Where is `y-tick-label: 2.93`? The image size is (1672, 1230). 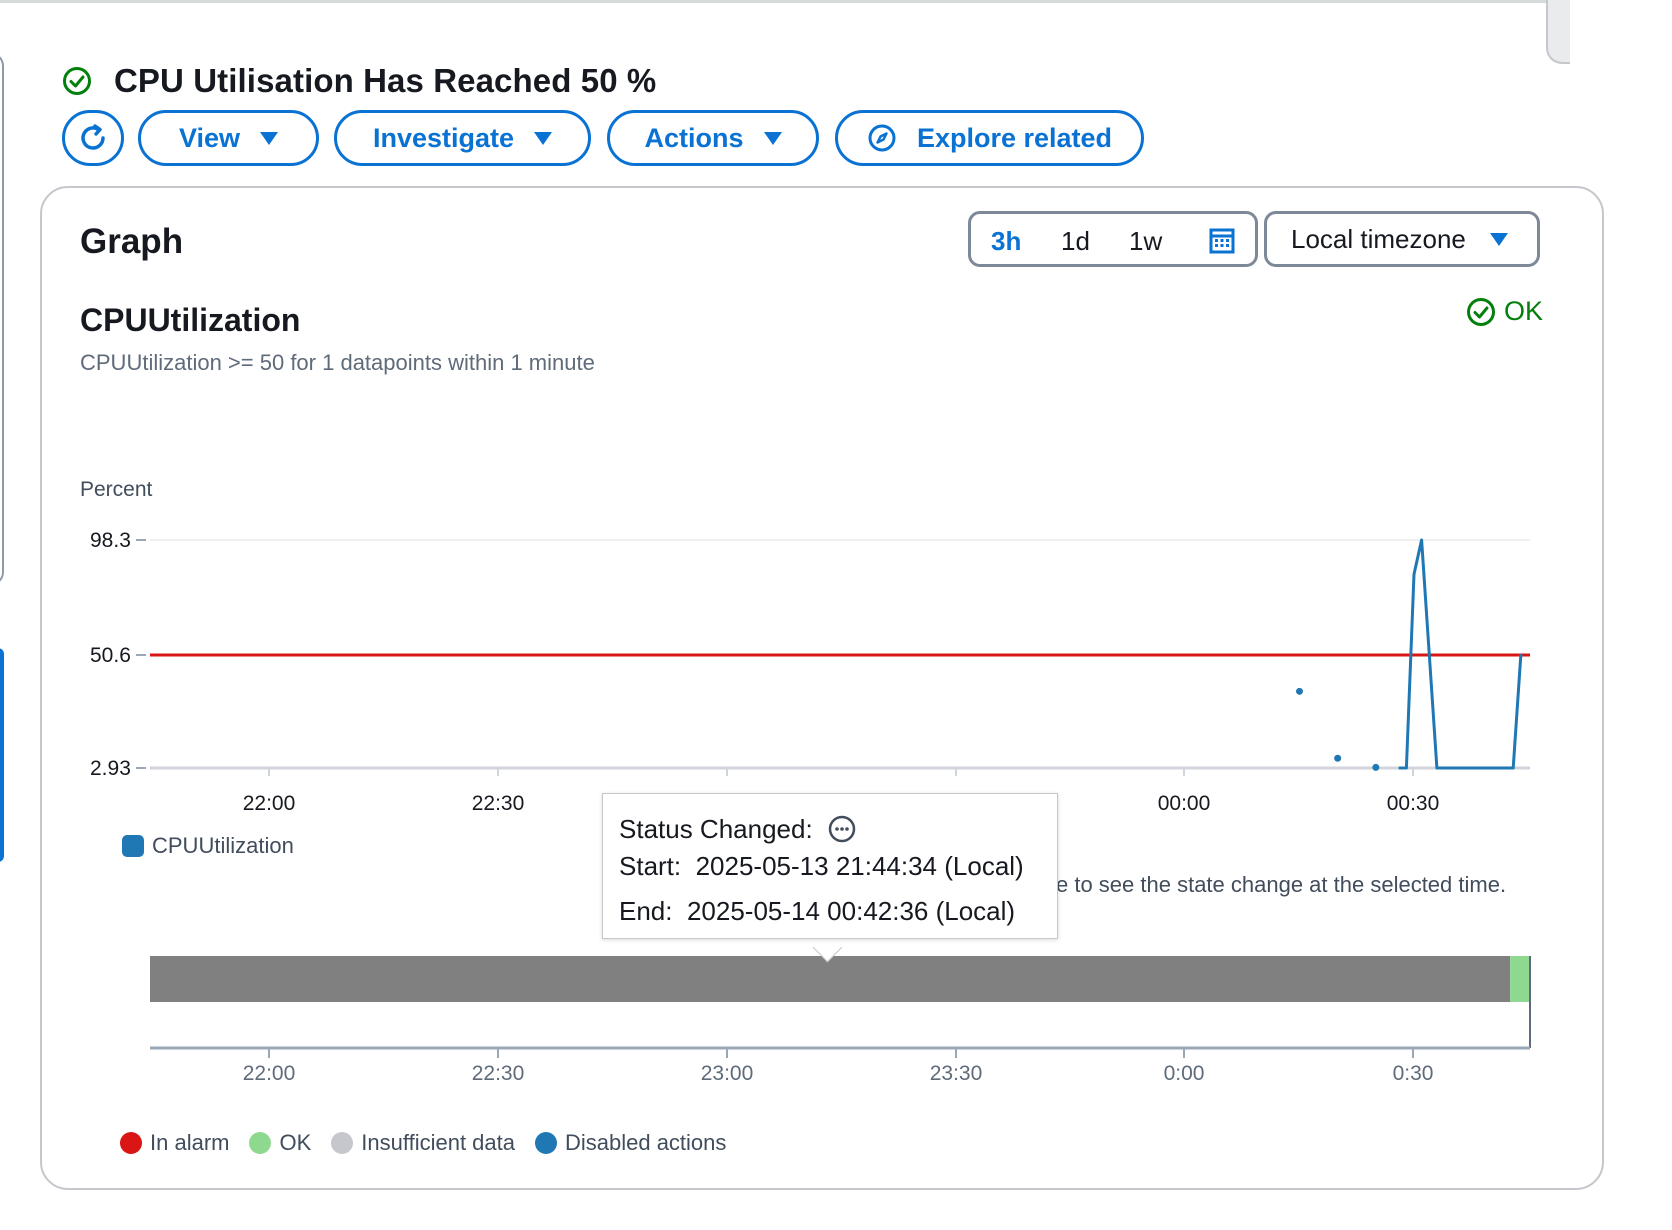
y-tick-label: 2.93 is located at coordinates (110, 768).